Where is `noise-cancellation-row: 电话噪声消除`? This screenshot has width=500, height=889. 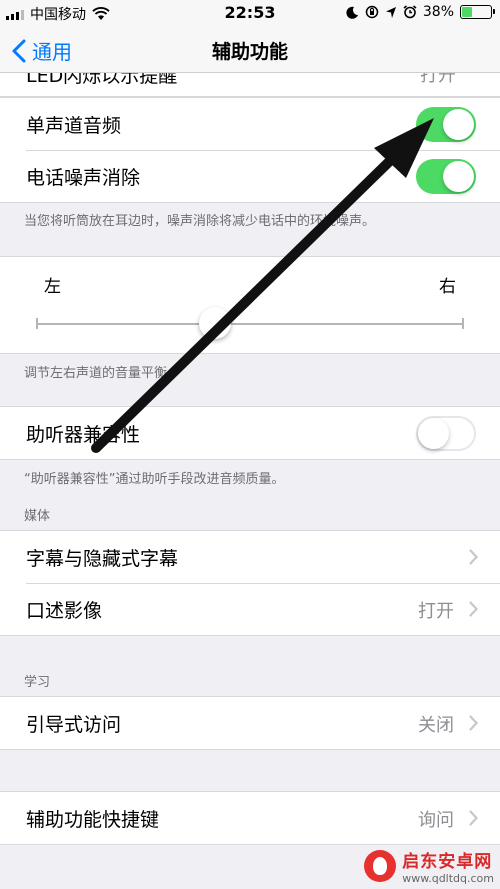 noise-cancellation-row: 电话噪声消除 is located at coordinates (250, 176).